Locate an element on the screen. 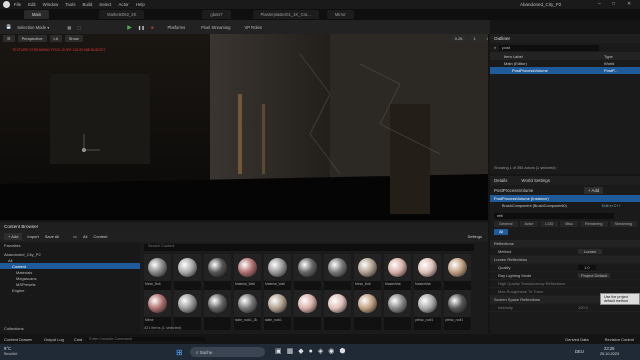 The image size is (640, 360). play-icon: ▶ is located at coordinates (129, 27).